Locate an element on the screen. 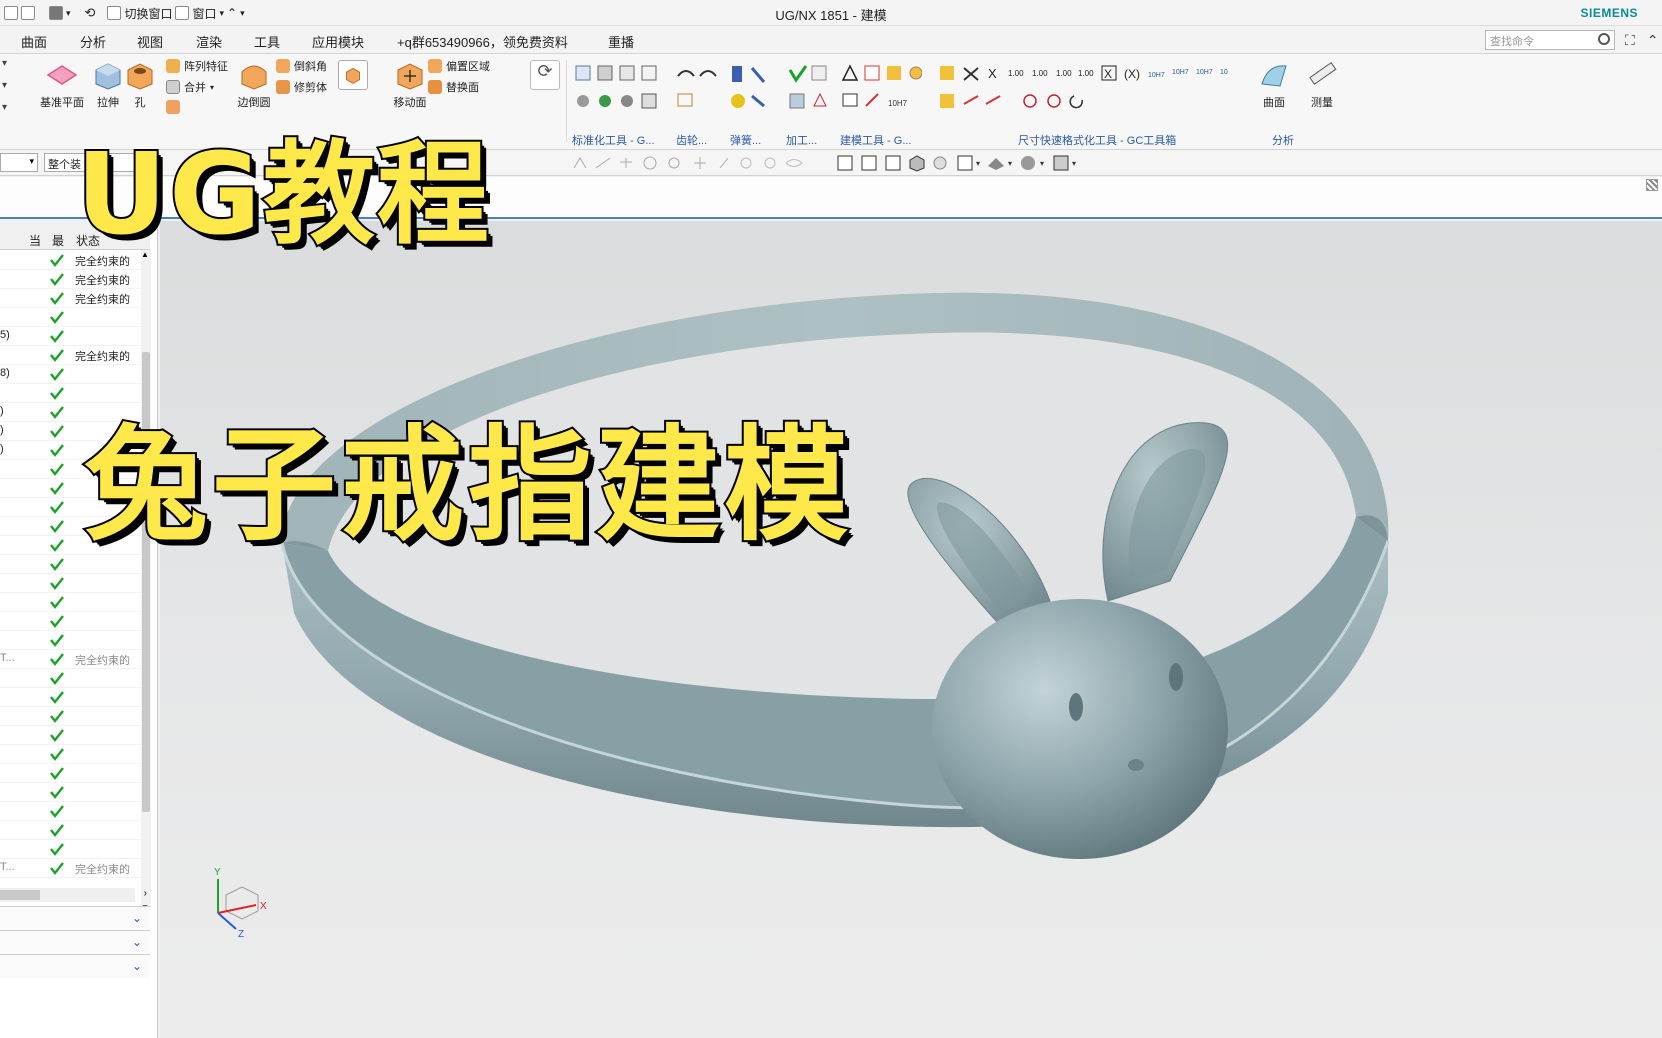 The width and height of the screenshot is (1662, 1038). menu-surface: 曲面 is located at coordinates (34, 41).